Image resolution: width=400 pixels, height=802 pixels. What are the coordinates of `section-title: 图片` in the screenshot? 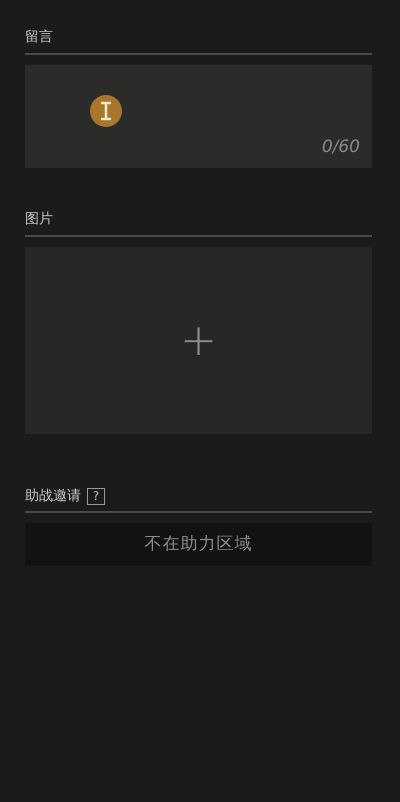 It's located at (39, 219).